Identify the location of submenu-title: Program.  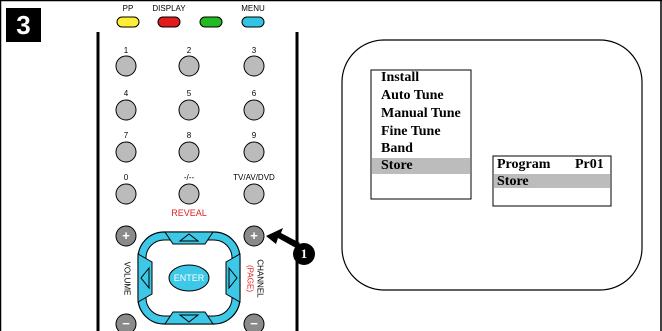
(524, 164).